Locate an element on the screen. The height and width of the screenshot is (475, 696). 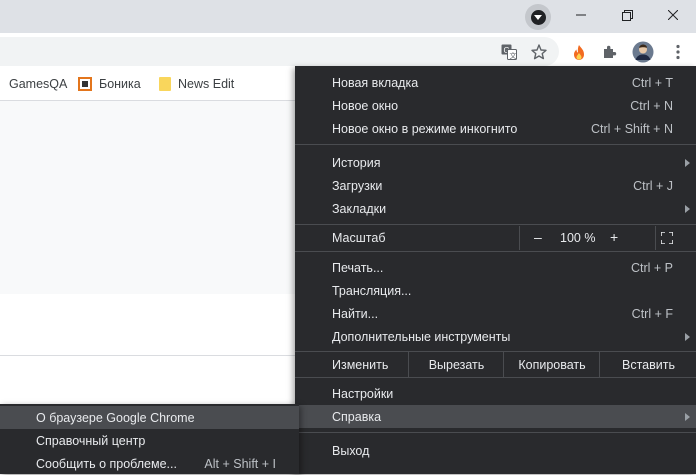
cut-button: Вырезать is located at coordinates (456, 364).